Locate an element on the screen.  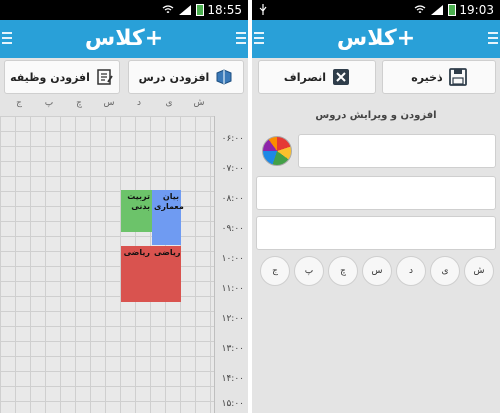
usb-icon is located at coordinates (263, 9).